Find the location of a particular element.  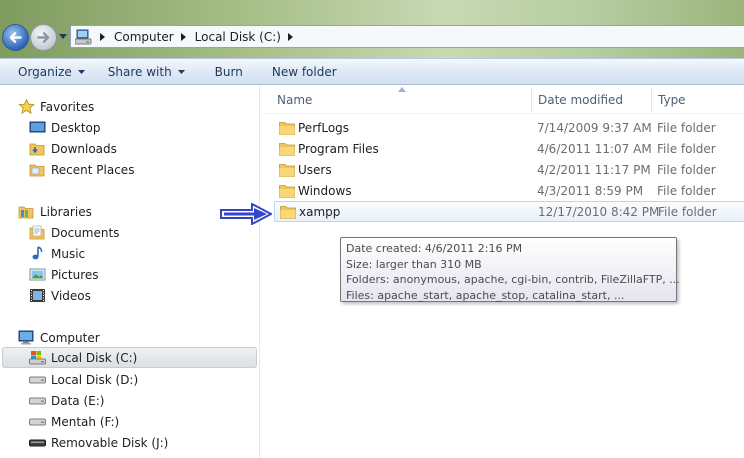

breadcrumb-local-disk-c: Local Disk (C:) is located at coordinates (238, 37).